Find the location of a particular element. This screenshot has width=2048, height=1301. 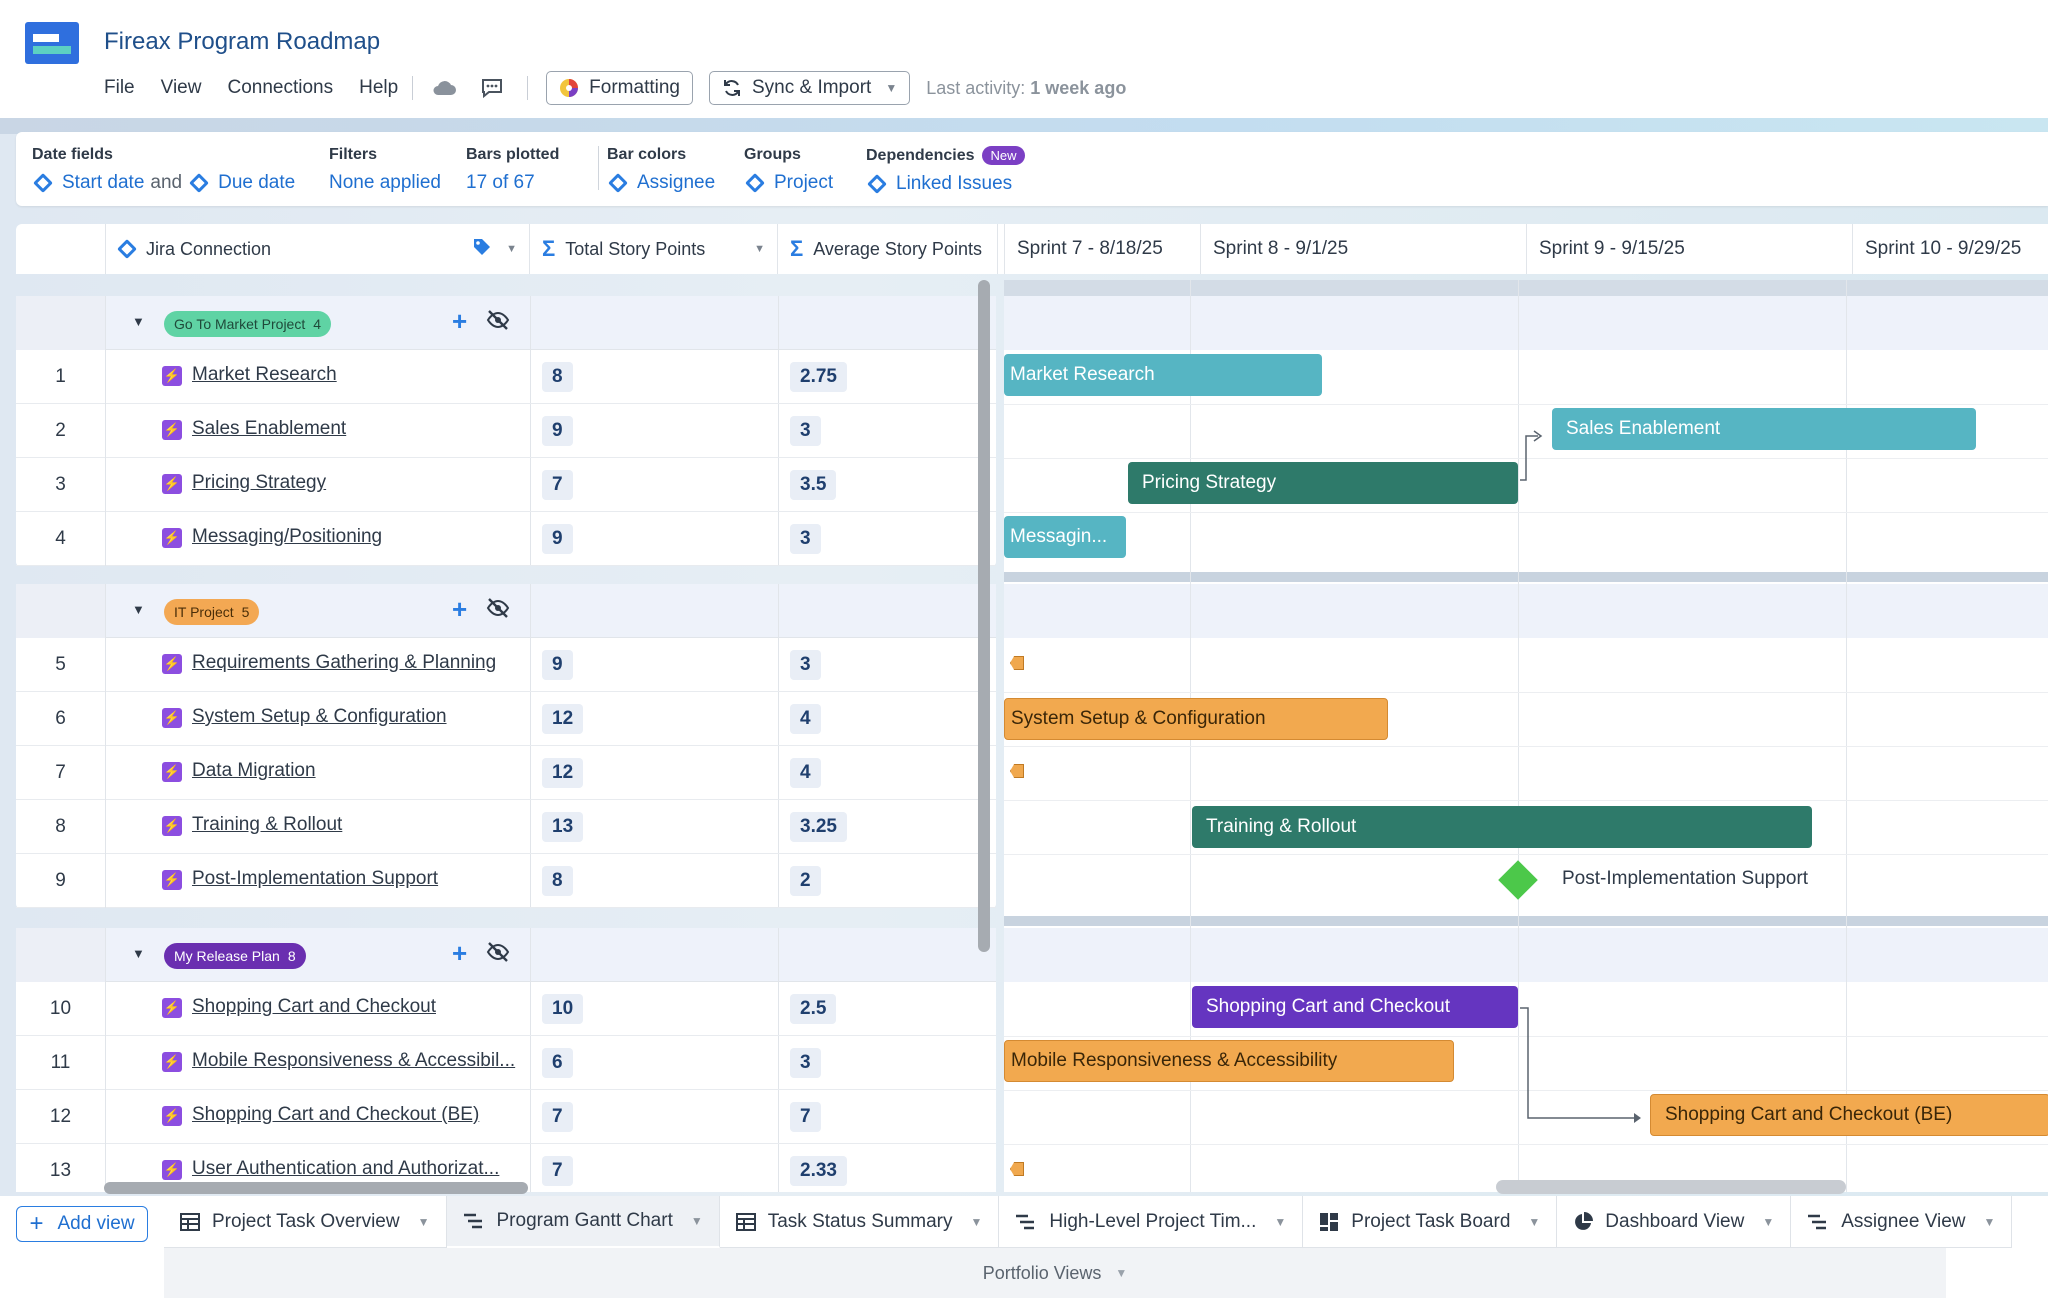

cloud-icon is located at coordinates (444, 88).